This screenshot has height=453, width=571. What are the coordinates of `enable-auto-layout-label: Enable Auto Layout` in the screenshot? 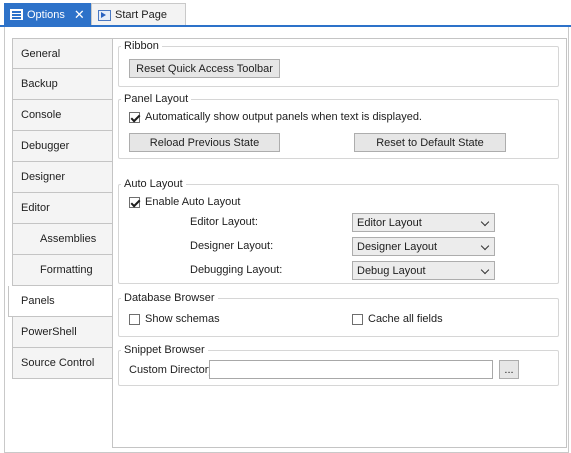 It's located at (193, 202).